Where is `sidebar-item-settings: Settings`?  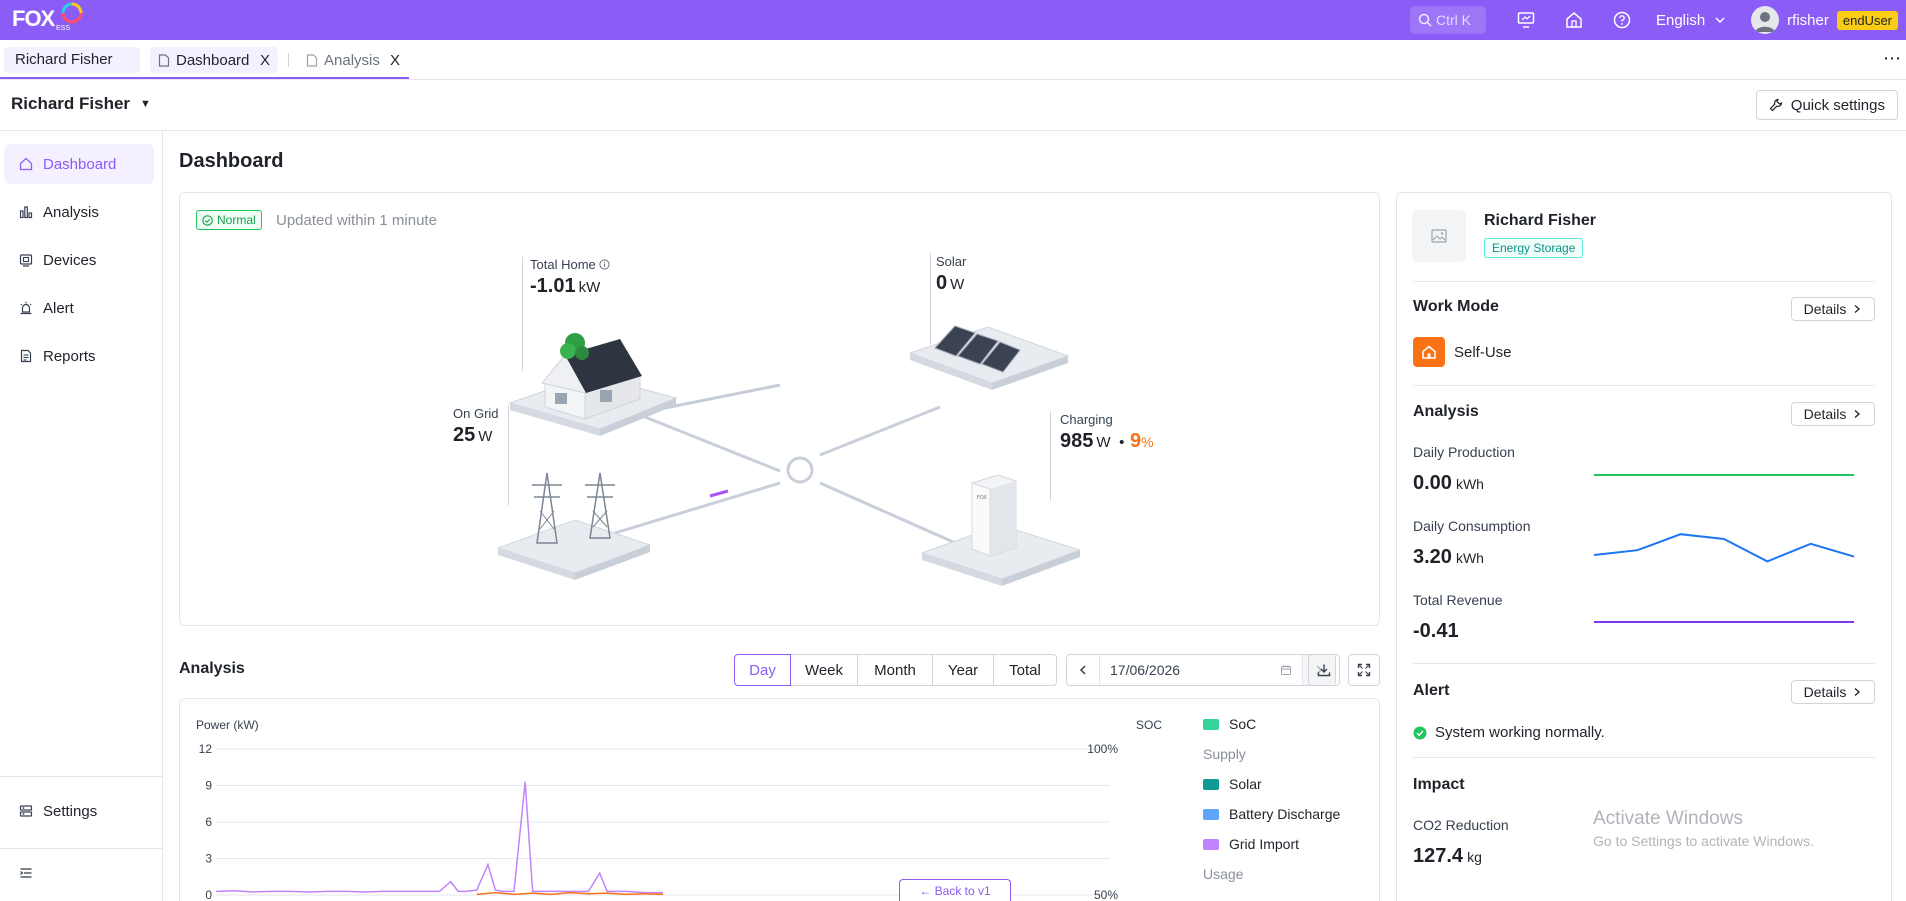 sidebar-item-settings: Settings is located at coordinates (79, 811).